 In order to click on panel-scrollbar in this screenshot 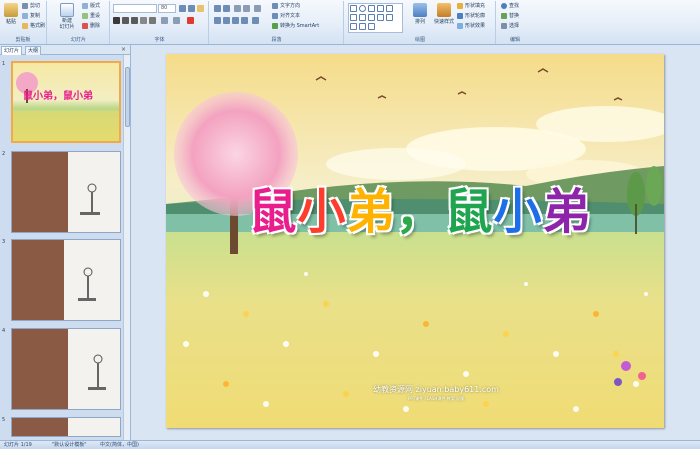, I will do `click(126, 247)`.